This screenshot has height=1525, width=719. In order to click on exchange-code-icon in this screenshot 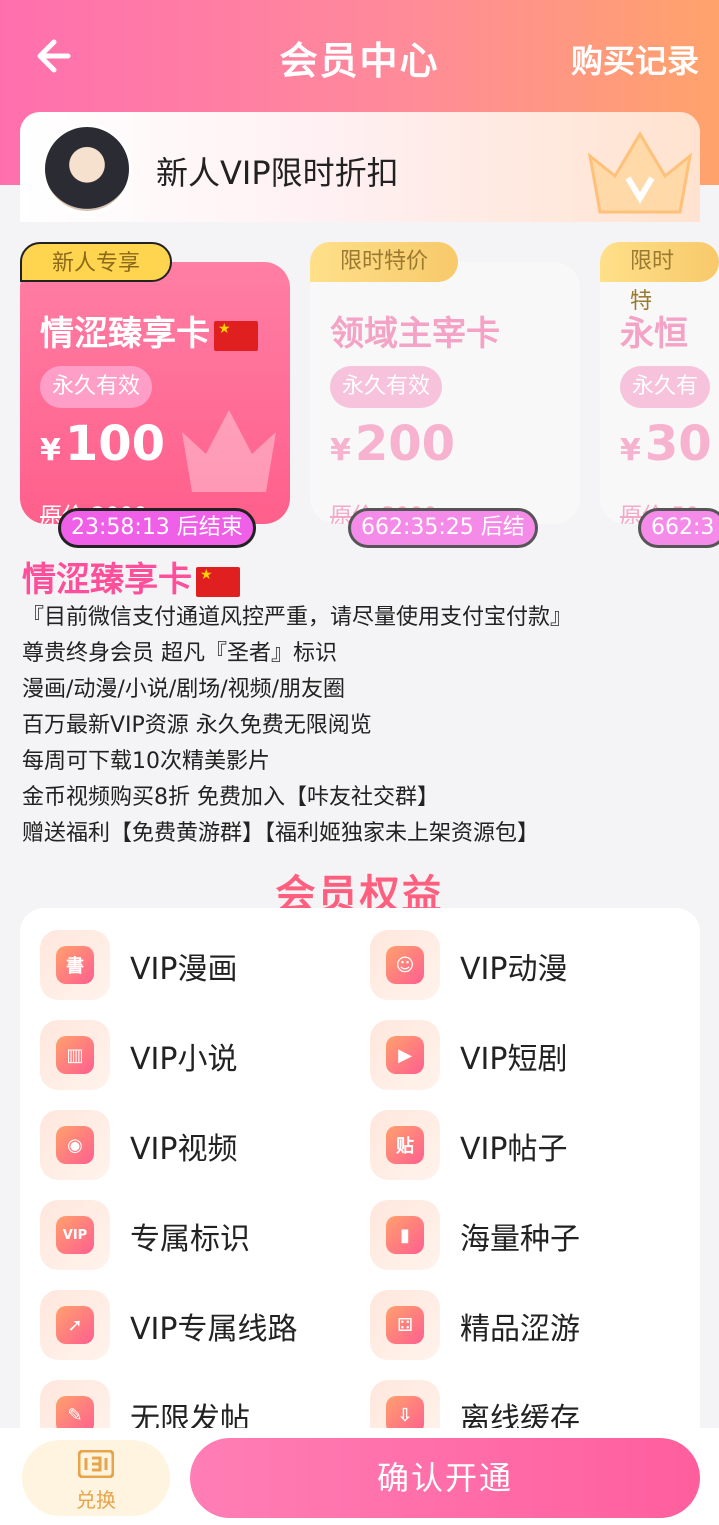, I will do `click(96, 1464)`.